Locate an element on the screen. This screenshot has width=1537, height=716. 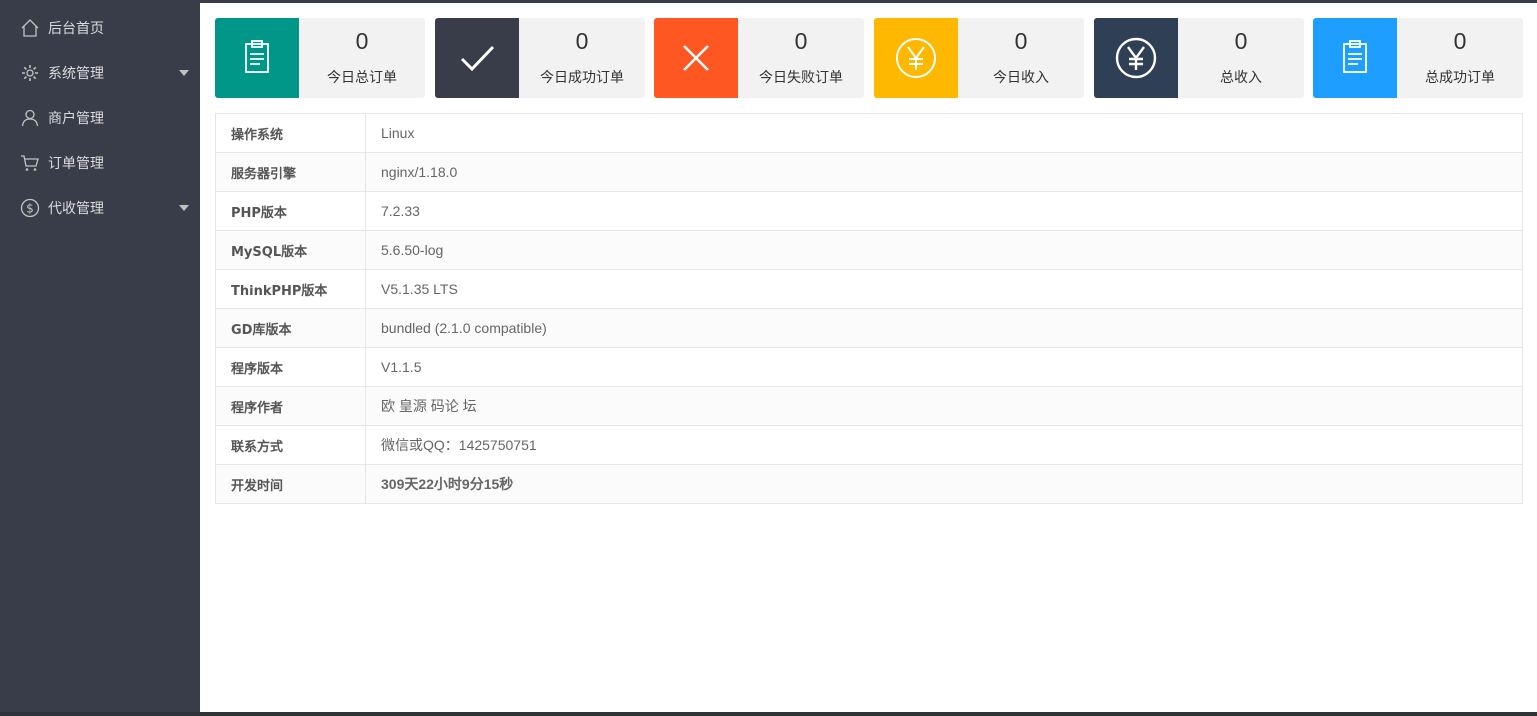
sidebar-item-collection: $ 代收管理 is located at coordinates (100, 207).